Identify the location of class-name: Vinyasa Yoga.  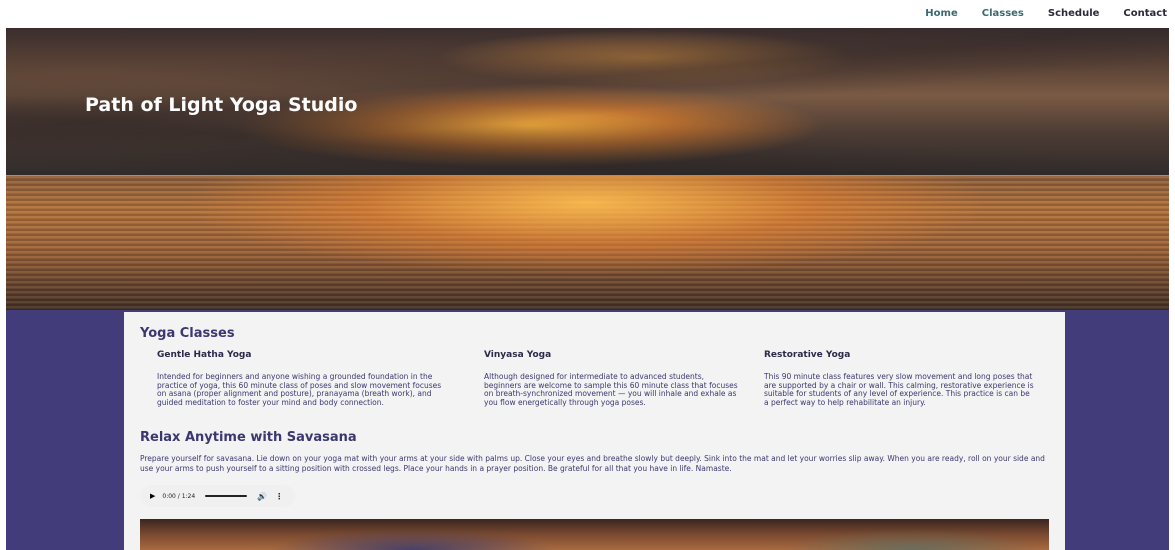
(518, 355).